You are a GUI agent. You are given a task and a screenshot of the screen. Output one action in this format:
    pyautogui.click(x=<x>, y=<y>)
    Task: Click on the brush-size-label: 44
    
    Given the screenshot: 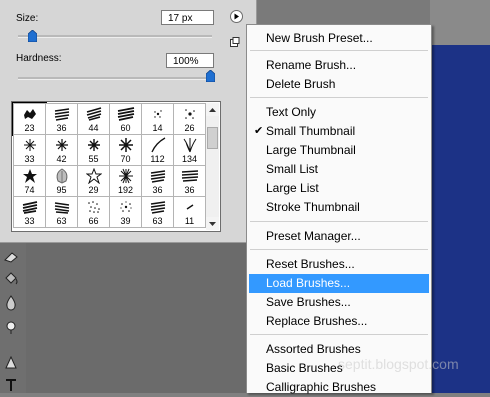 What is the action you would take?
    pyautogui.click(x=93, y=128)
    